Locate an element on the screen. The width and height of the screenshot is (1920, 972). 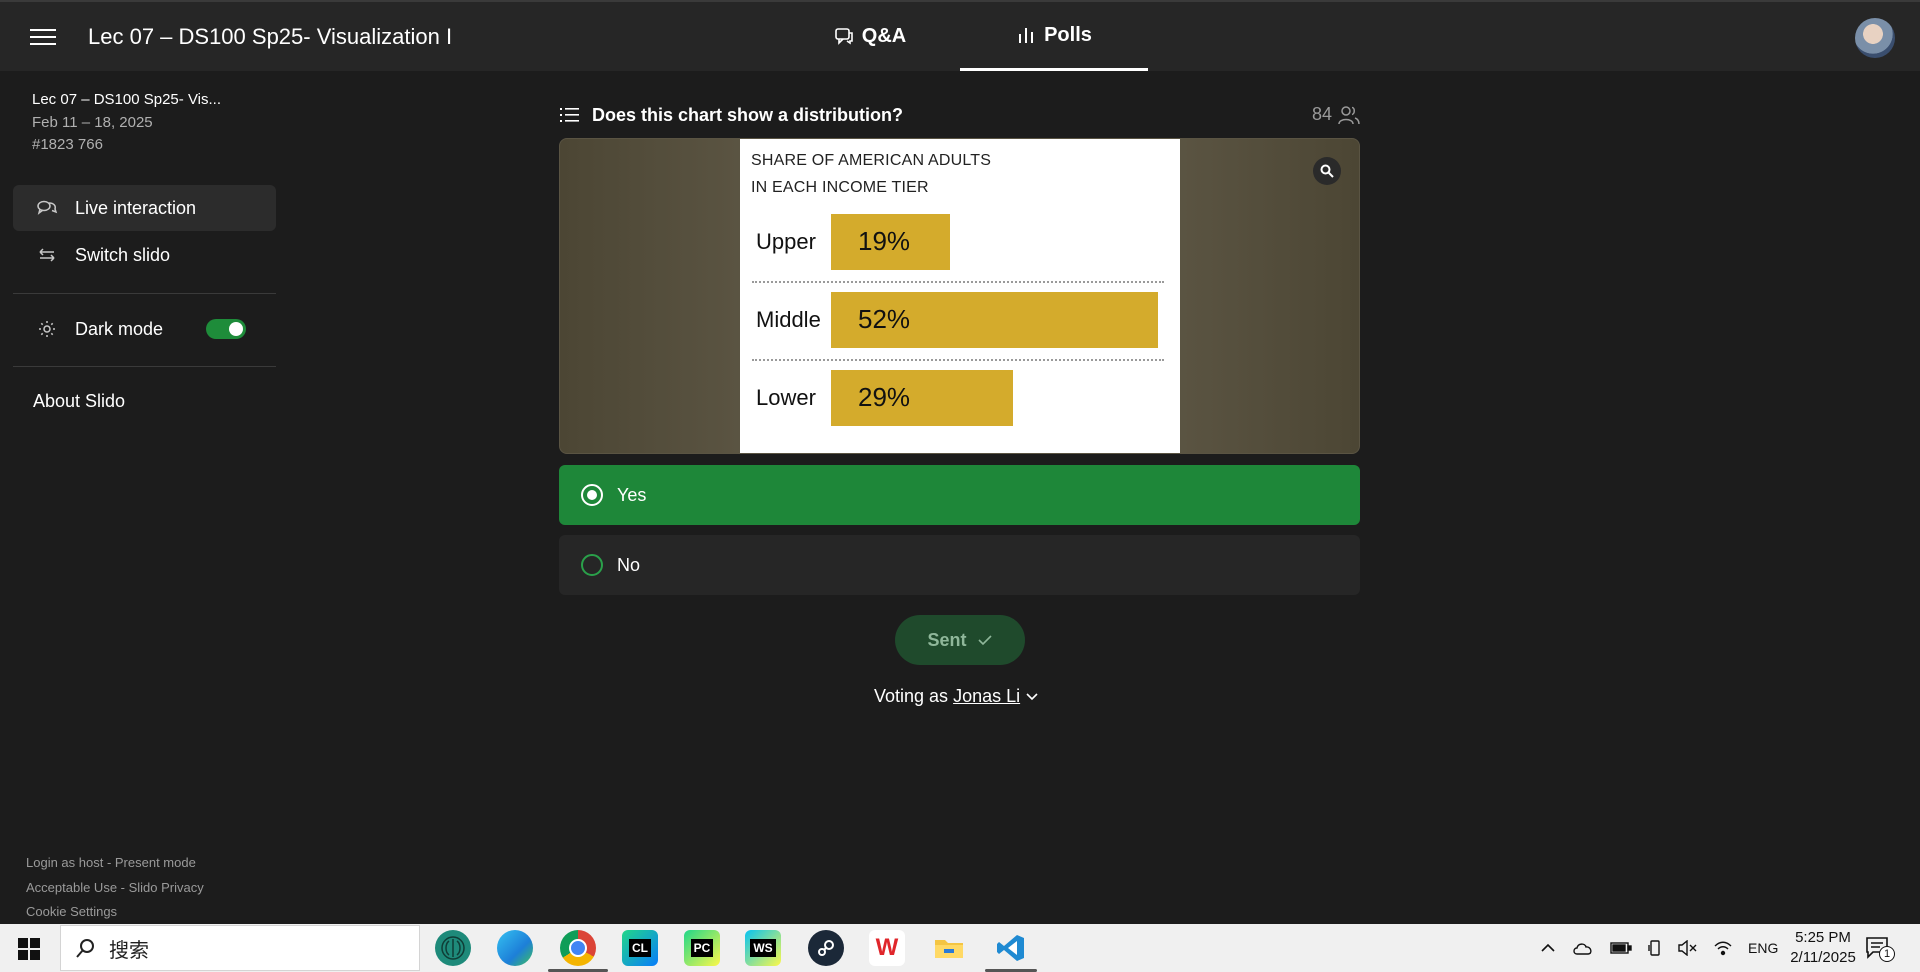
webstorm-icon: WS is located at coordinates (763, 948).